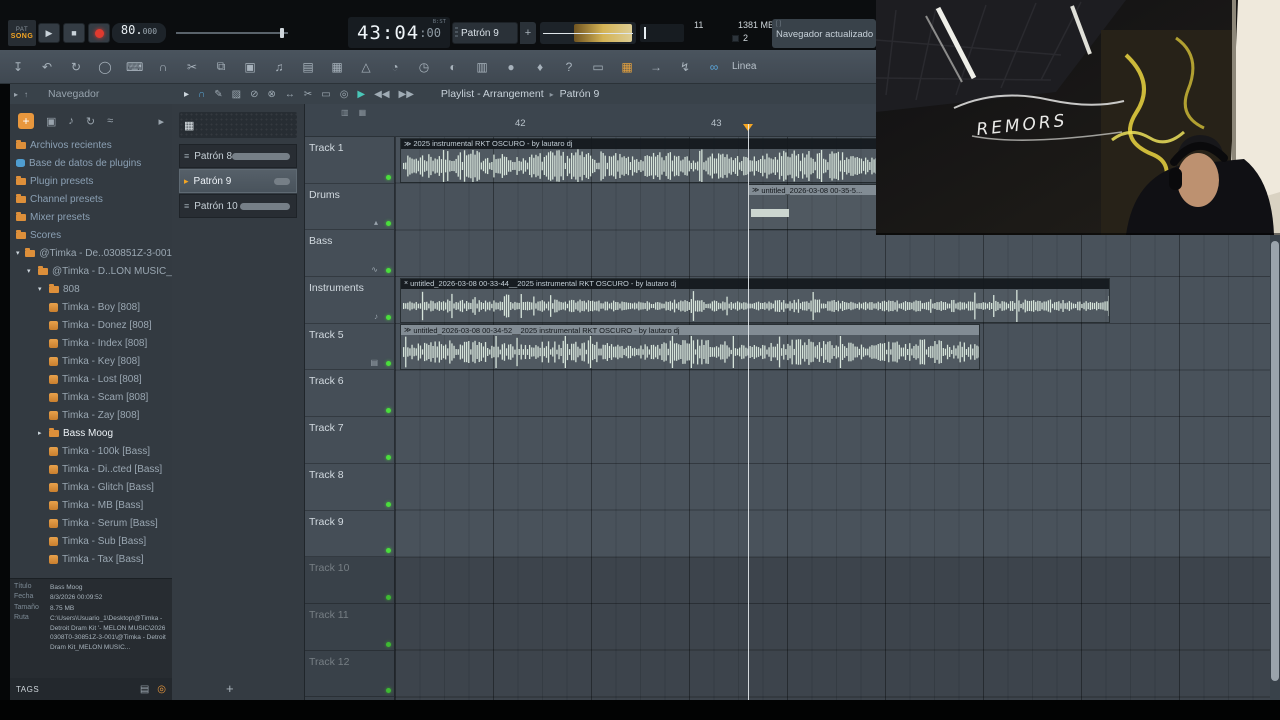  Describe the element at coordinates (91, 163) in the screenshot. I see `browser-item: Base de datos de plugins` at that location.